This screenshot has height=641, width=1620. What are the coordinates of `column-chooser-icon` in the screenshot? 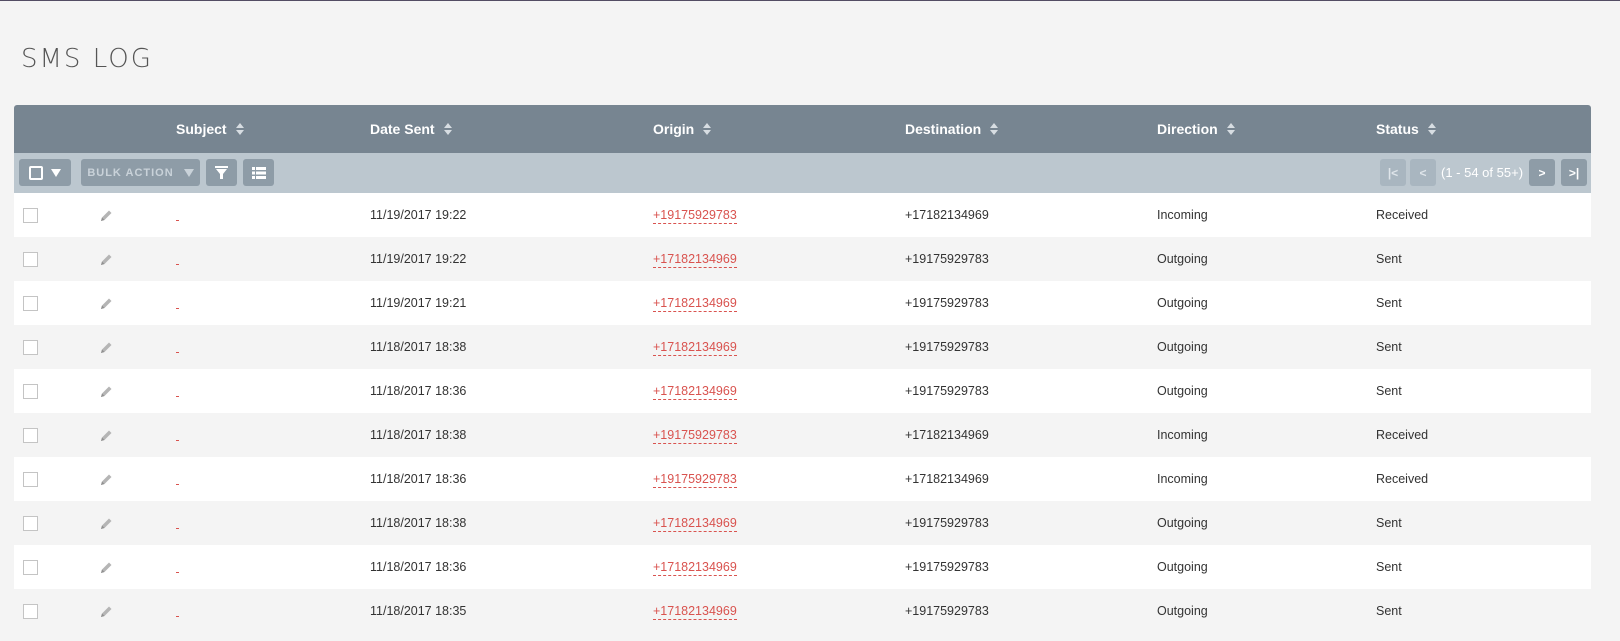 It's located at (258, 172).